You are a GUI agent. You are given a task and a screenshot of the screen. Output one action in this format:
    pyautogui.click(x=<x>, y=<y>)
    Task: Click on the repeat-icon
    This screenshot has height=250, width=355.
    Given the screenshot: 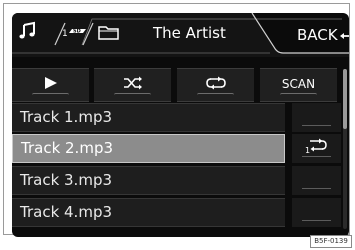 What is the action you would take?
    pyautogui.click(x=215, y=83)
    